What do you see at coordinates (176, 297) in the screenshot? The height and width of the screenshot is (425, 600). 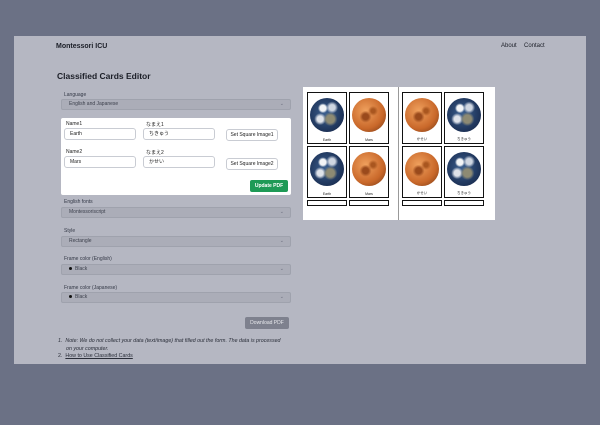 I see `frame-color-jp-select: Black ⌄` at bounding box center [176, 297].